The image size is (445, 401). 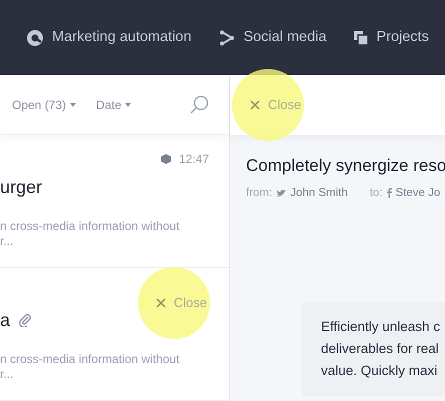 What do you see at coordinates (376, 193) in the screenshot?
I see `to-label: to:` at bounding box center [376, 193].